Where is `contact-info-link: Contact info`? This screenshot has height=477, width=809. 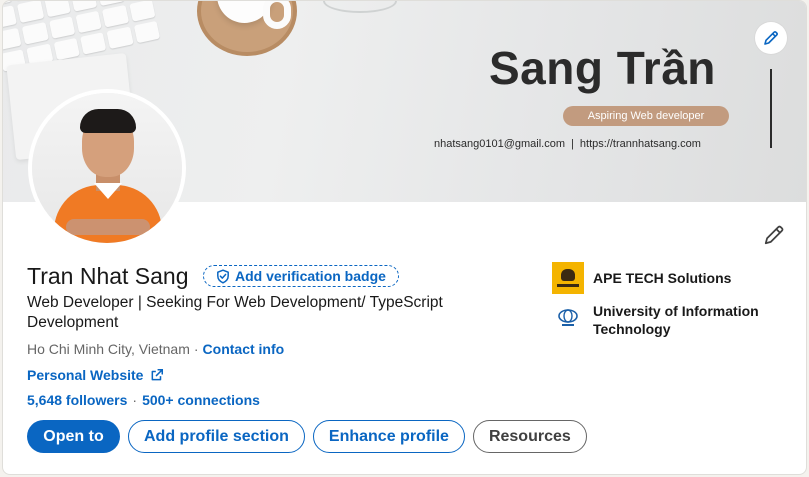
contact-info-link: Contact info is located at coordinates (244, 349).